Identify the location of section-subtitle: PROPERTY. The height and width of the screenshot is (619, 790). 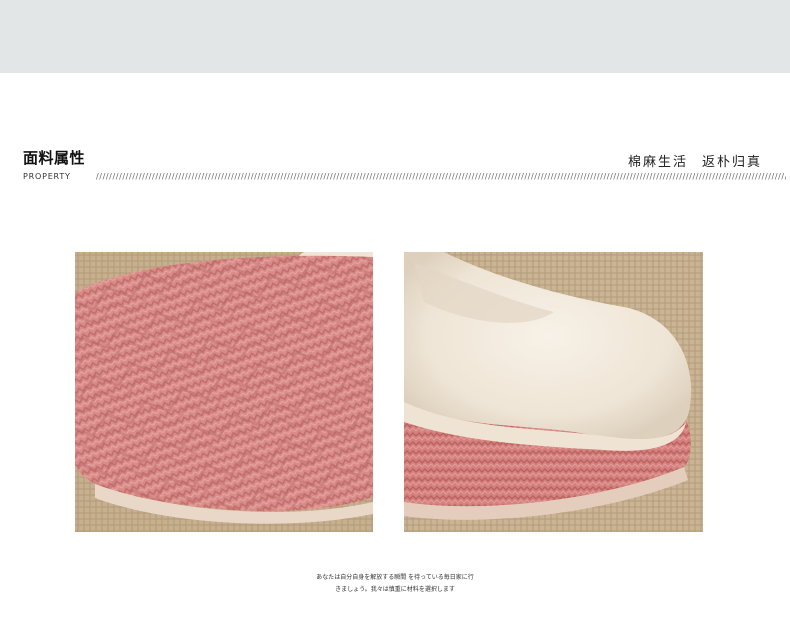
(47, 176).